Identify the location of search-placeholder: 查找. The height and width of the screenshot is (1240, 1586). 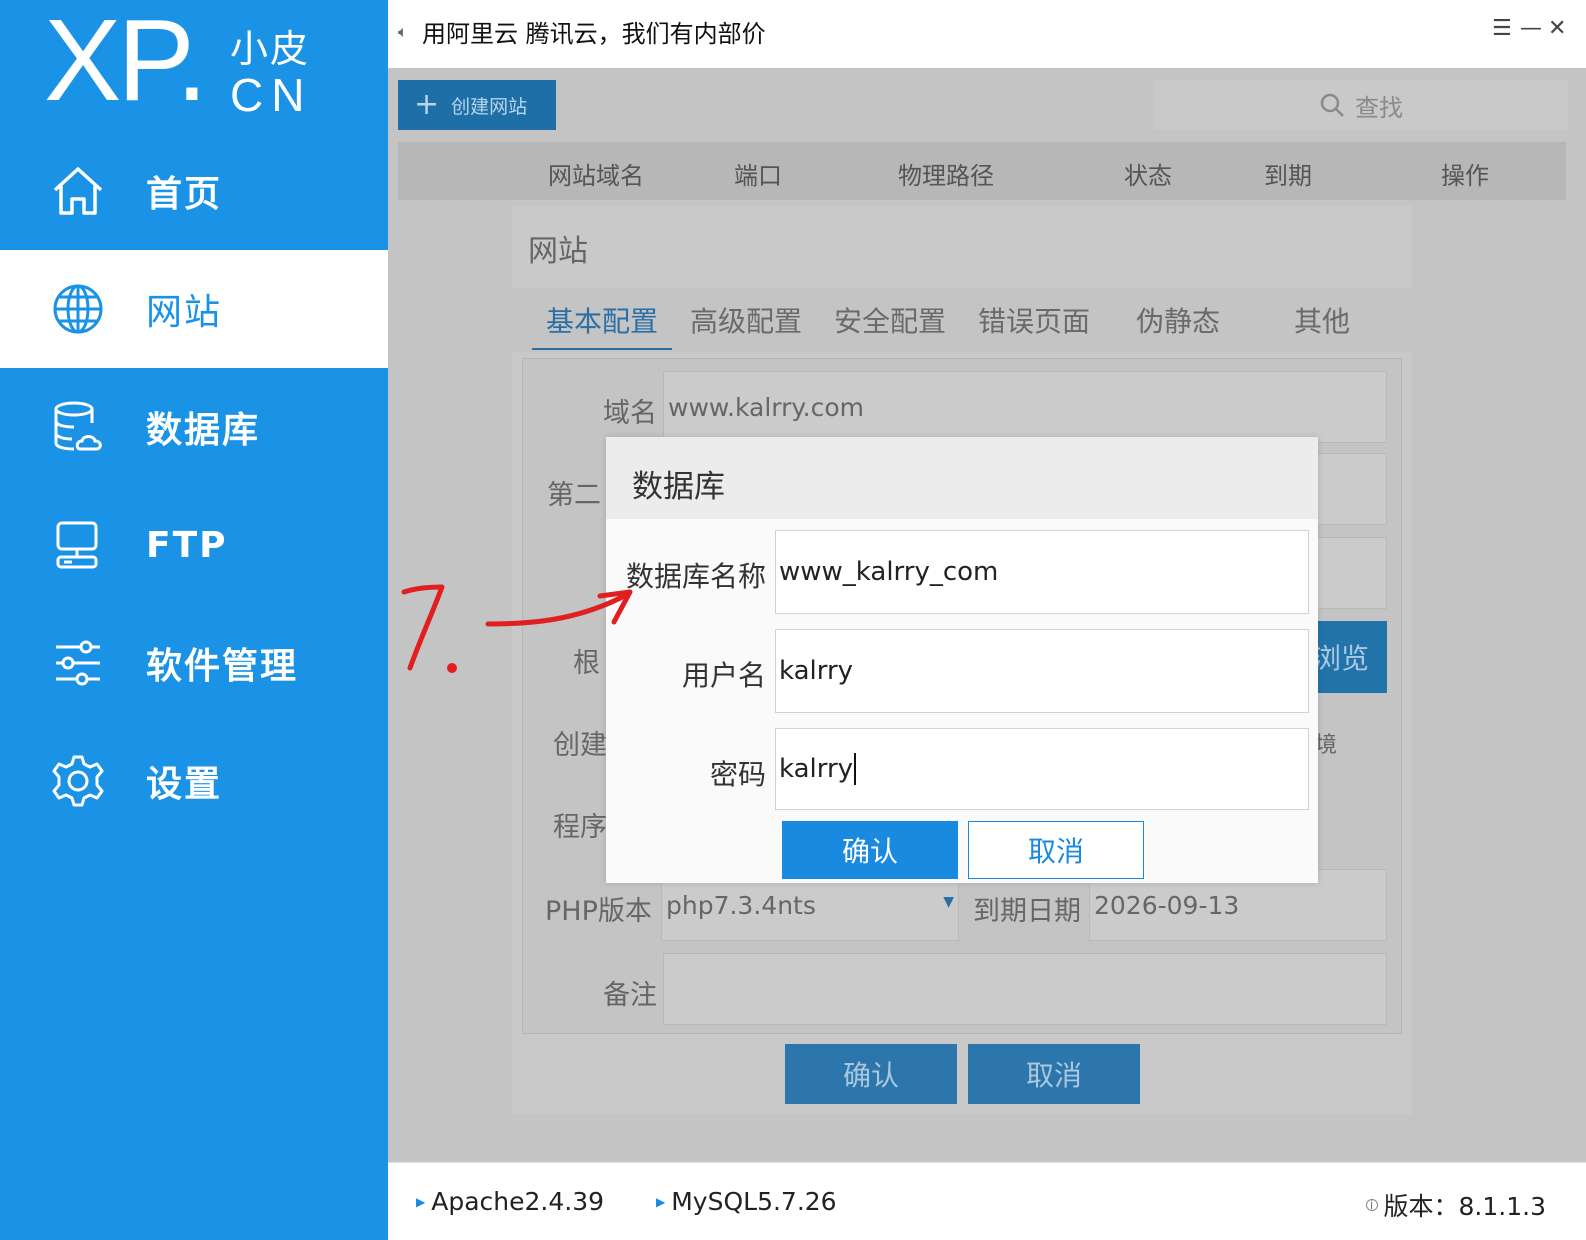
(1379, 107).